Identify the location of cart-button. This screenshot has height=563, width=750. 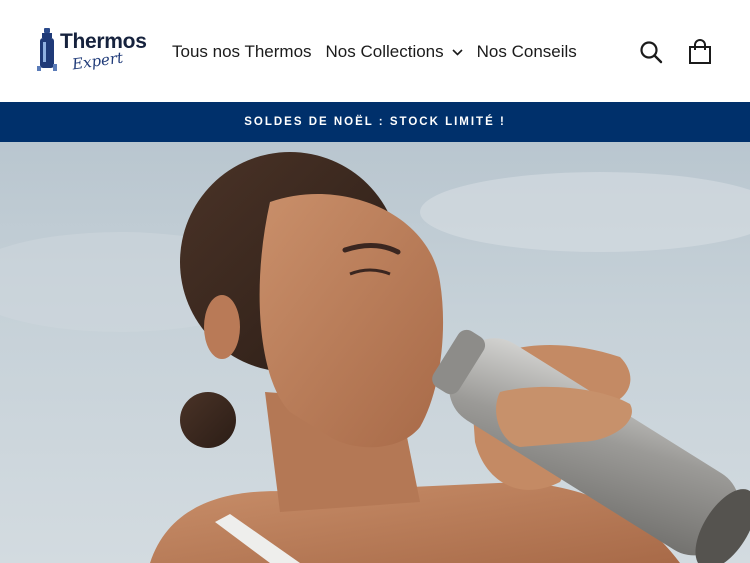
(700, 52).